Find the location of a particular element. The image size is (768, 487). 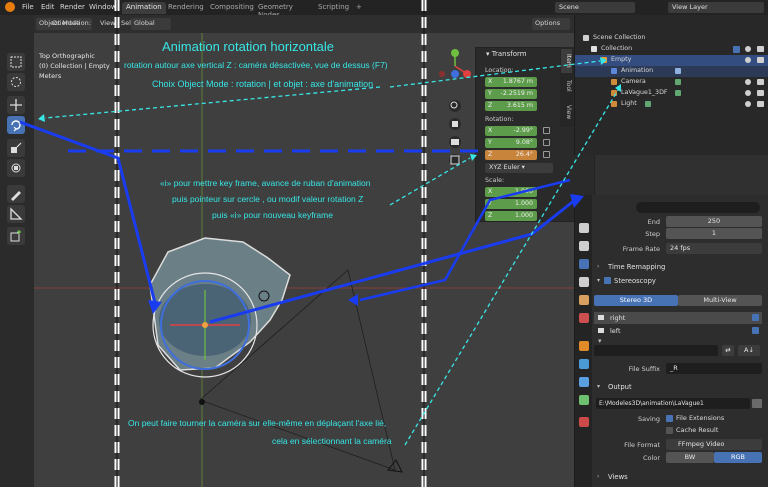

collection-render-camera-icon is located at coordinates (760, 49).